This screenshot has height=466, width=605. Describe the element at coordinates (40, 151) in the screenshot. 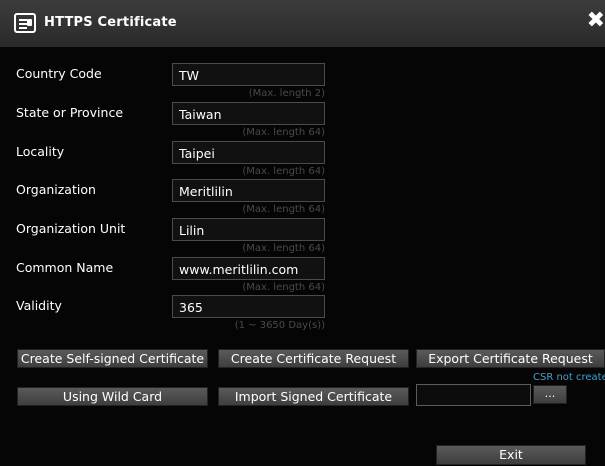

I see `locality-label: Locality` at that location.